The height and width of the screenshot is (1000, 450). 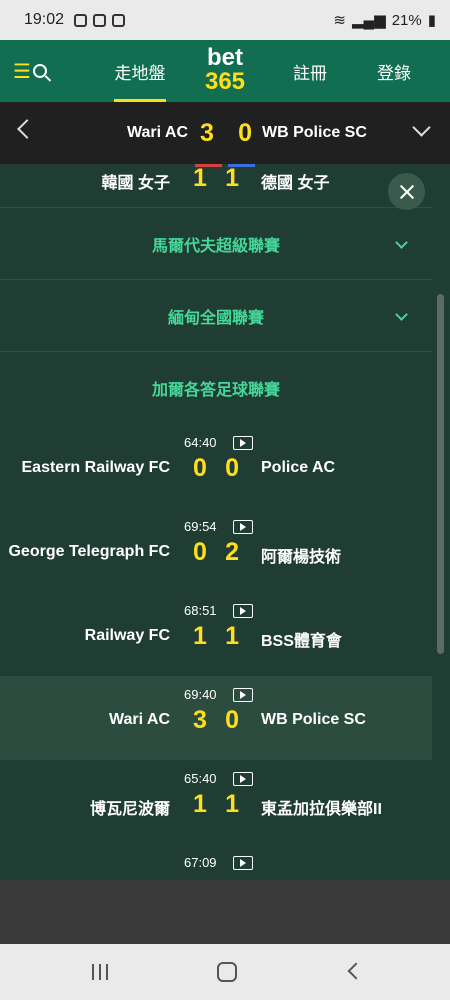 I want to click on signal-icon: ▂▄▆, so click(x=369, y=20).